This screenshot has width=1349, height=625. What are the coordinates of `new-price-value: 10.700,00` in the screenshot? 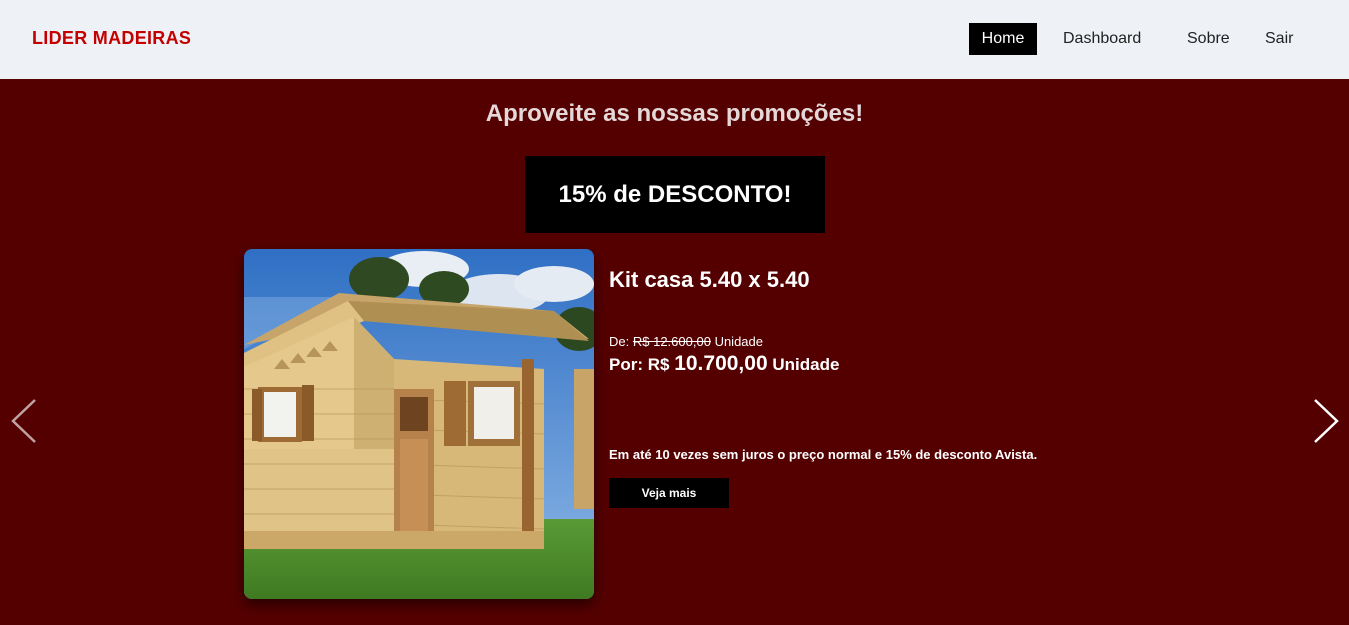 It's located at (721, 363).